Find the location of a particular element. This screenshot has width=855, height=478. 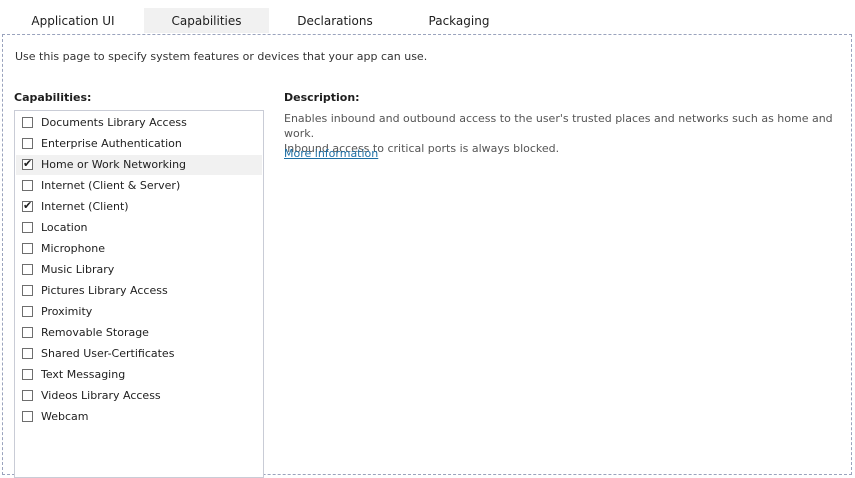

capability-label: Music Library is located at coordinates (78, 269).